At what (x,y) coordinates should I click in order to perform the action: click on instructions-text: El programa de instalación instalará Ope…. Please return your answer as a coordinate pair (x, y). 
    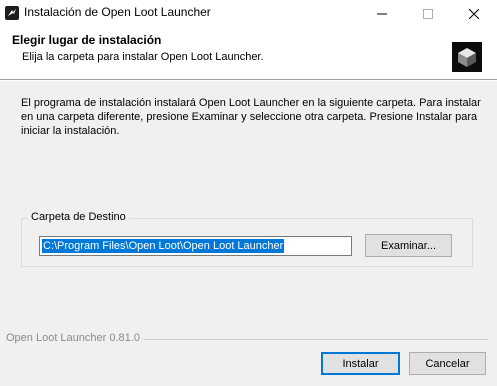
    Looking at the image, I should click on (251, 117).